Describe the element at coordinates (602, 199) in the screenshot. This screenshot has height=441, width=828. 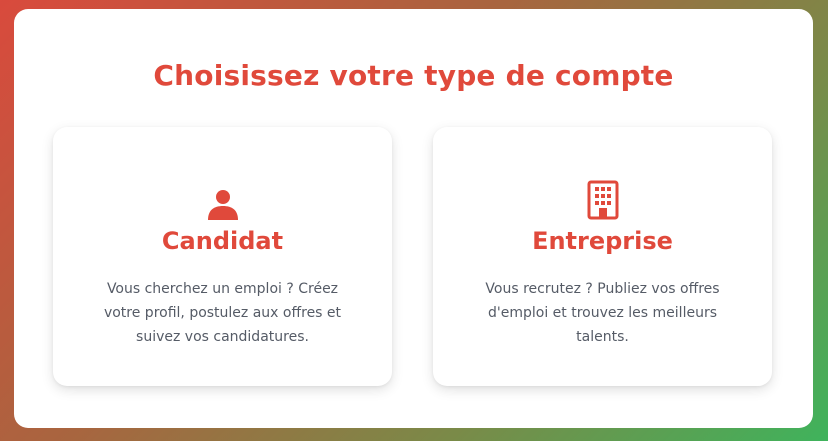
I see `building-icon` at that location.